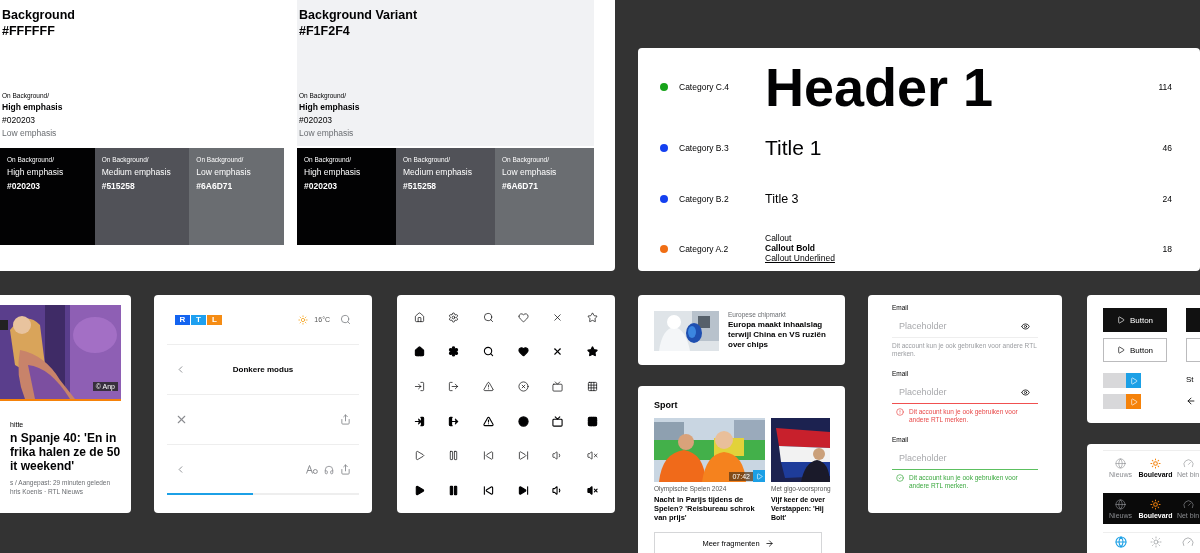 This screenshot has height=553, width=1200. Describe the element at coordinates (900, 478) in the screenshot. I see `check-icon` at that location.